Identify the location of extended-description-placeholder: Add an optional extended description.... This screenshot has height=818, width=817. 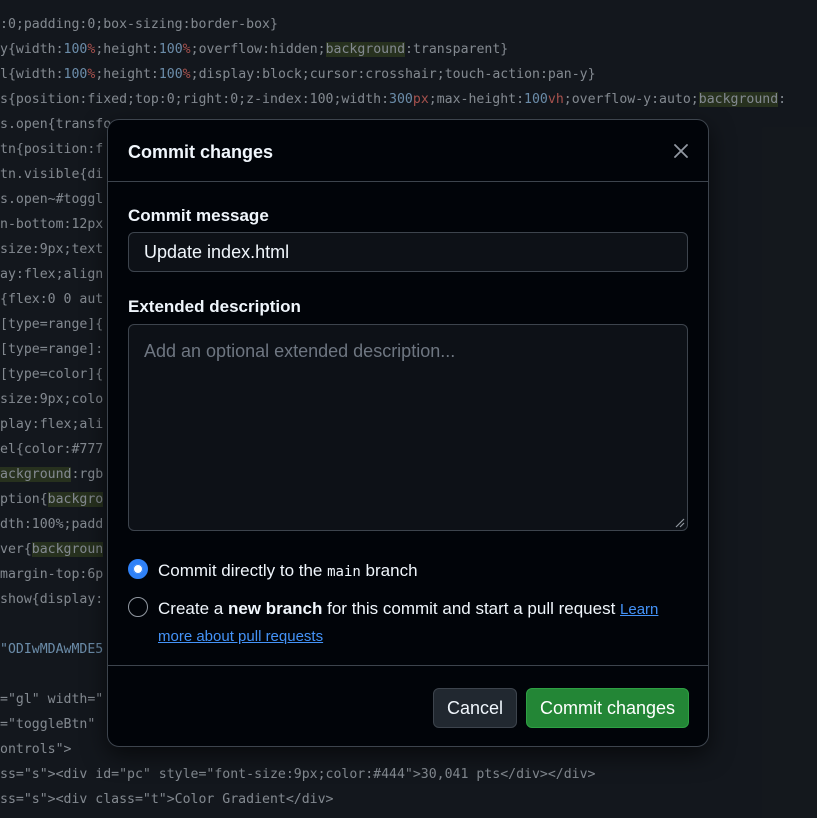
(300, 351).